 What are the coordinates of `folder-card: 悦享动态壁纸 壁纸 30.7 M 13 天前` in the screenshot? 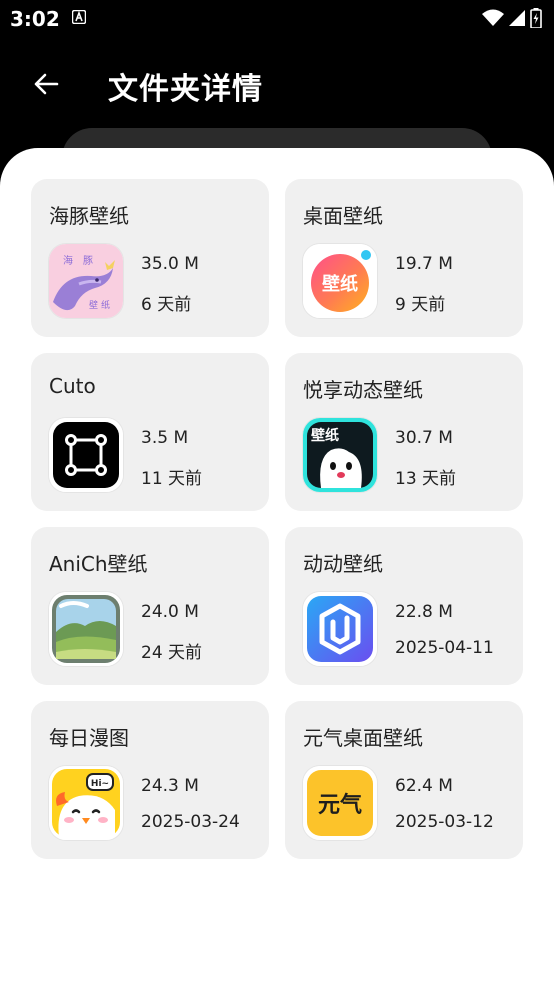 It's located at (404, 432).